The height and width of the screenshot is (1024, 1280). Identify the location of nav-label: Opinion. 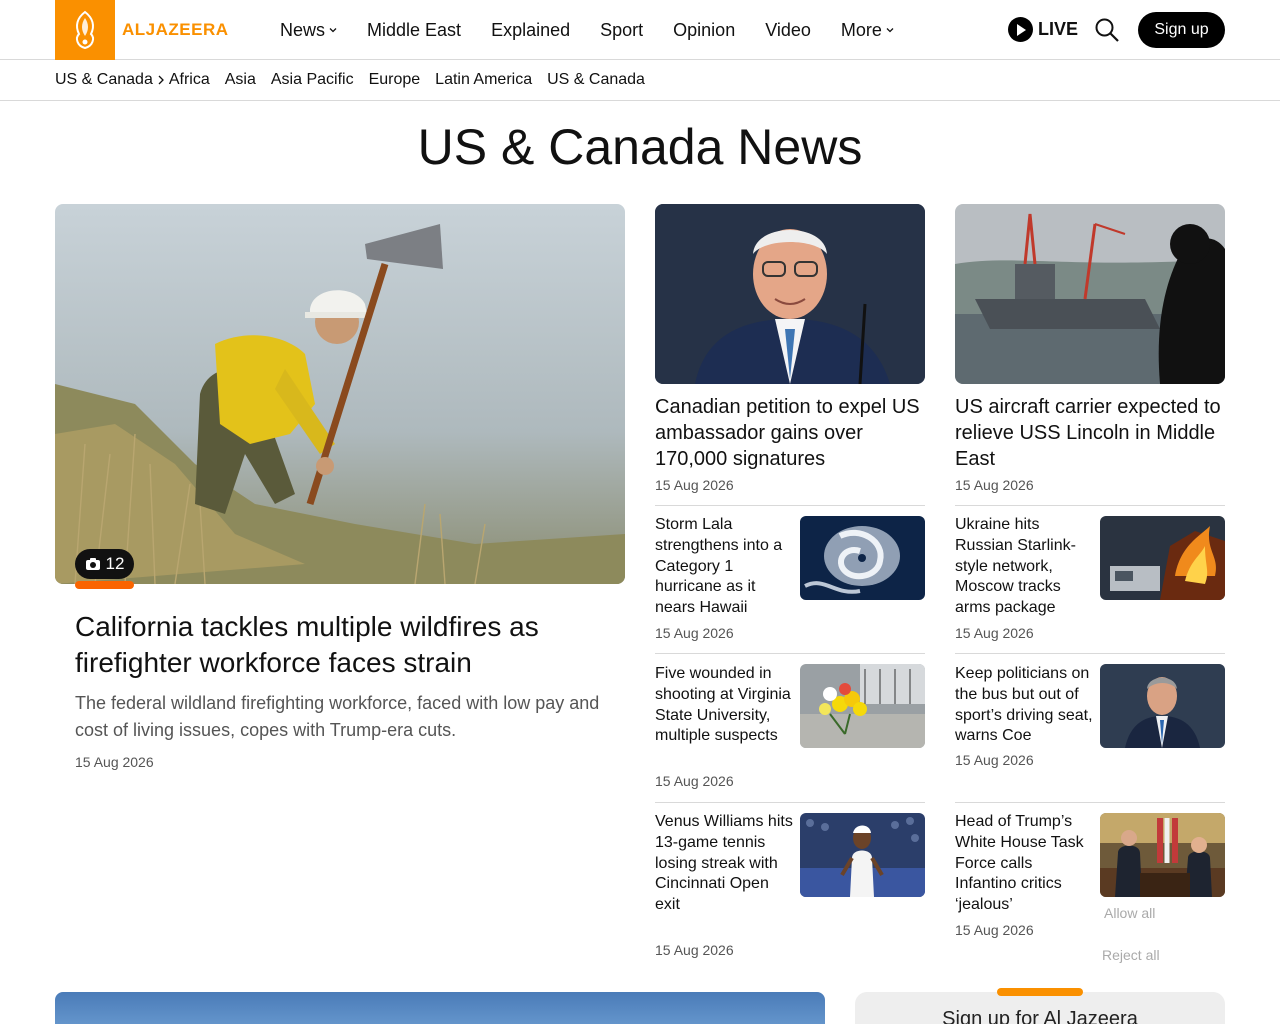
(704, 29).